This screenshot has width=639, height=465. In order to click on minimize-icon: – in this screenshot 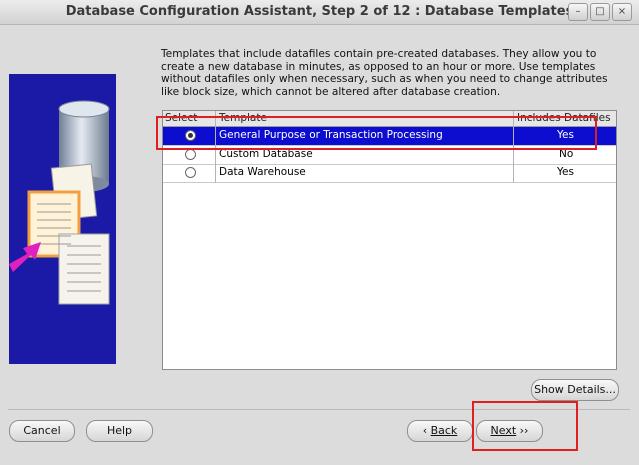, I will do `click(578, 12)`.